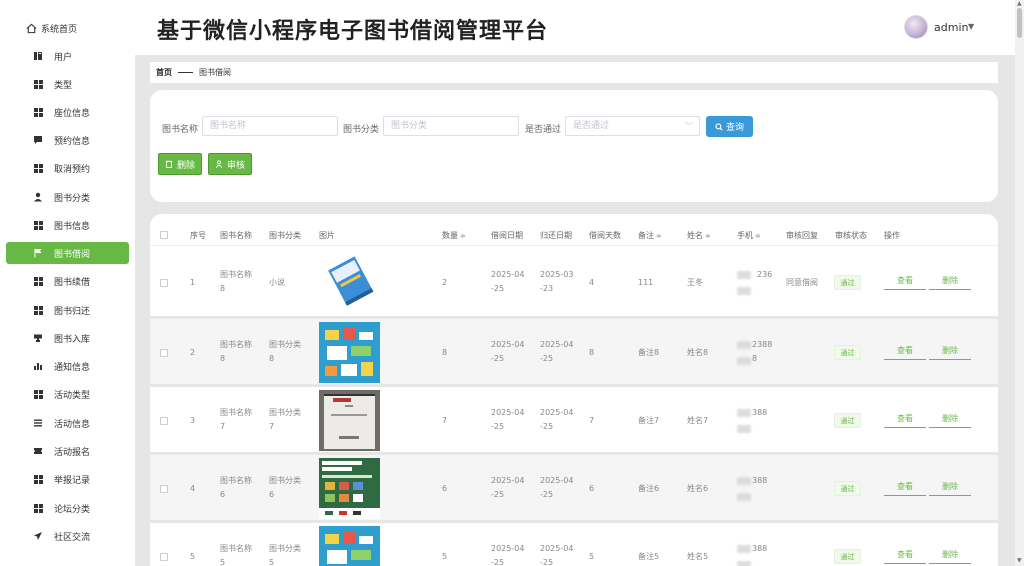  What do you see at coordinates (67, 225) in the screenshot?
I see `sidebar-item-book-info: 图书信息` at bounding box center [67, 225].